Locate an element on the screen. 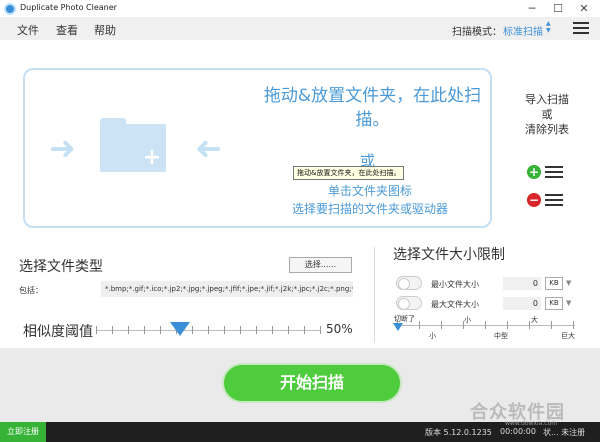 This screenshot has height=442, width=600. close-button: ✕ is located at coordinates (584, 9).